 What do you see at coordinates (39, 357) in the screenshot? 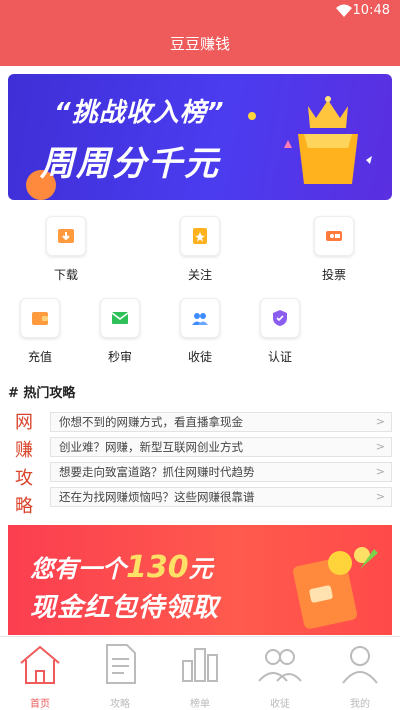
I see `grid-item-label: 充值` at bounding box center [39, 357].